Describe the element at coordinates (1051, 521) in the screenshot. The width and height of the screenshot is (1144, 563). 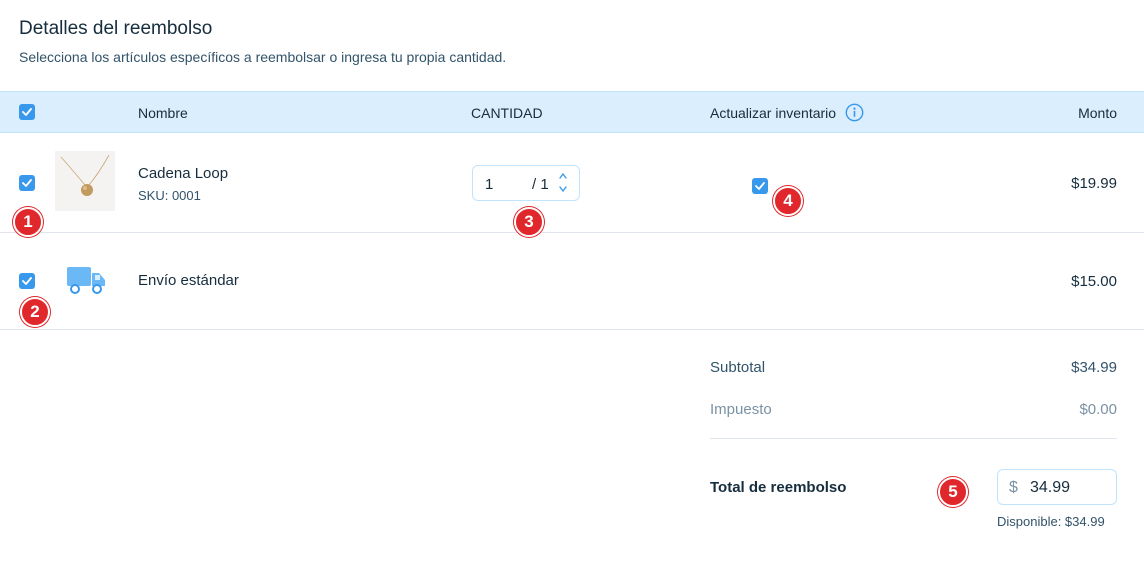
I see `available-amount: Disponible: $34.99` at that location.